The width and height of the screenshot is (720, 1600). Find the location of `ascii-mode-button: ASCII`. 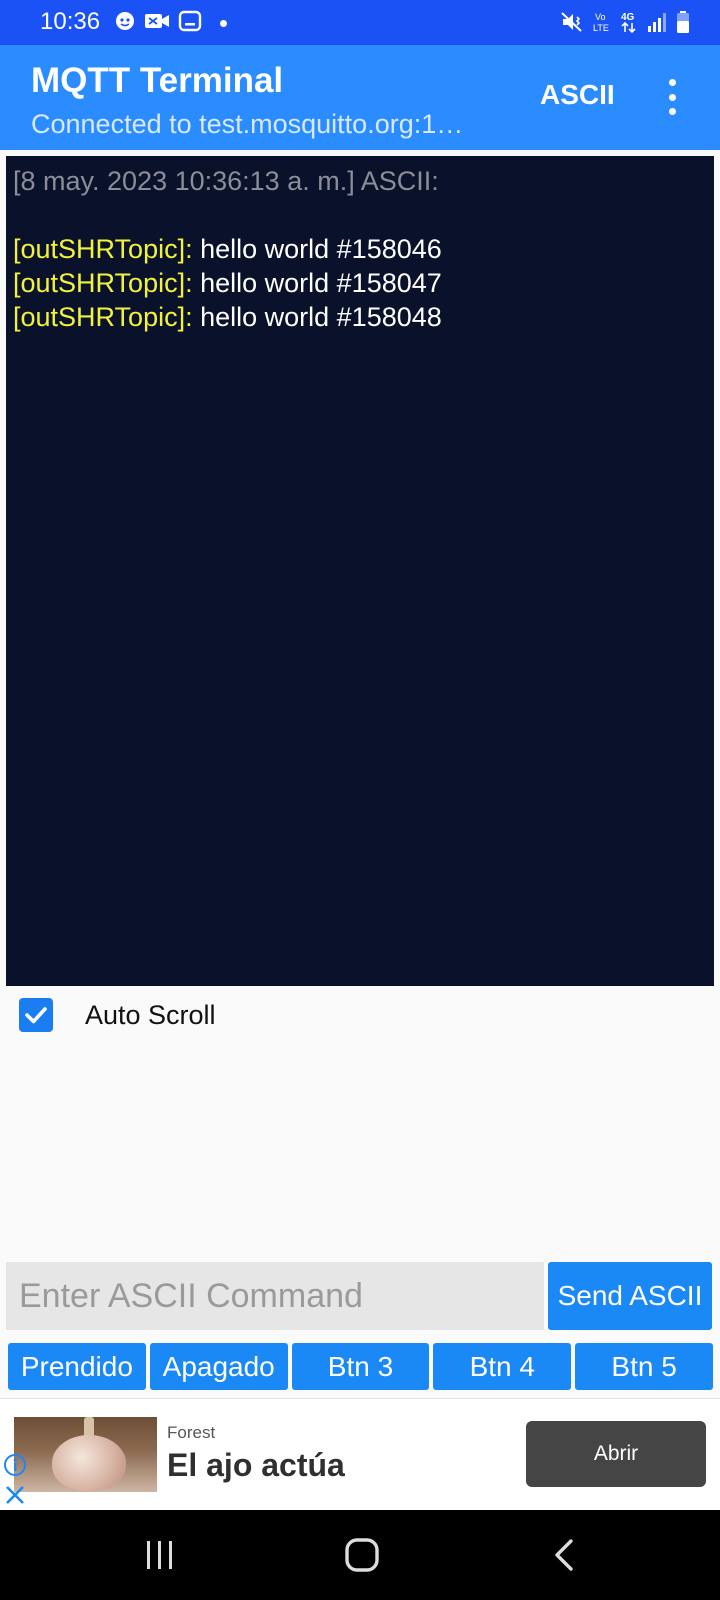

ascii-mode-button: ASCII is located at coordinates (577, 95).